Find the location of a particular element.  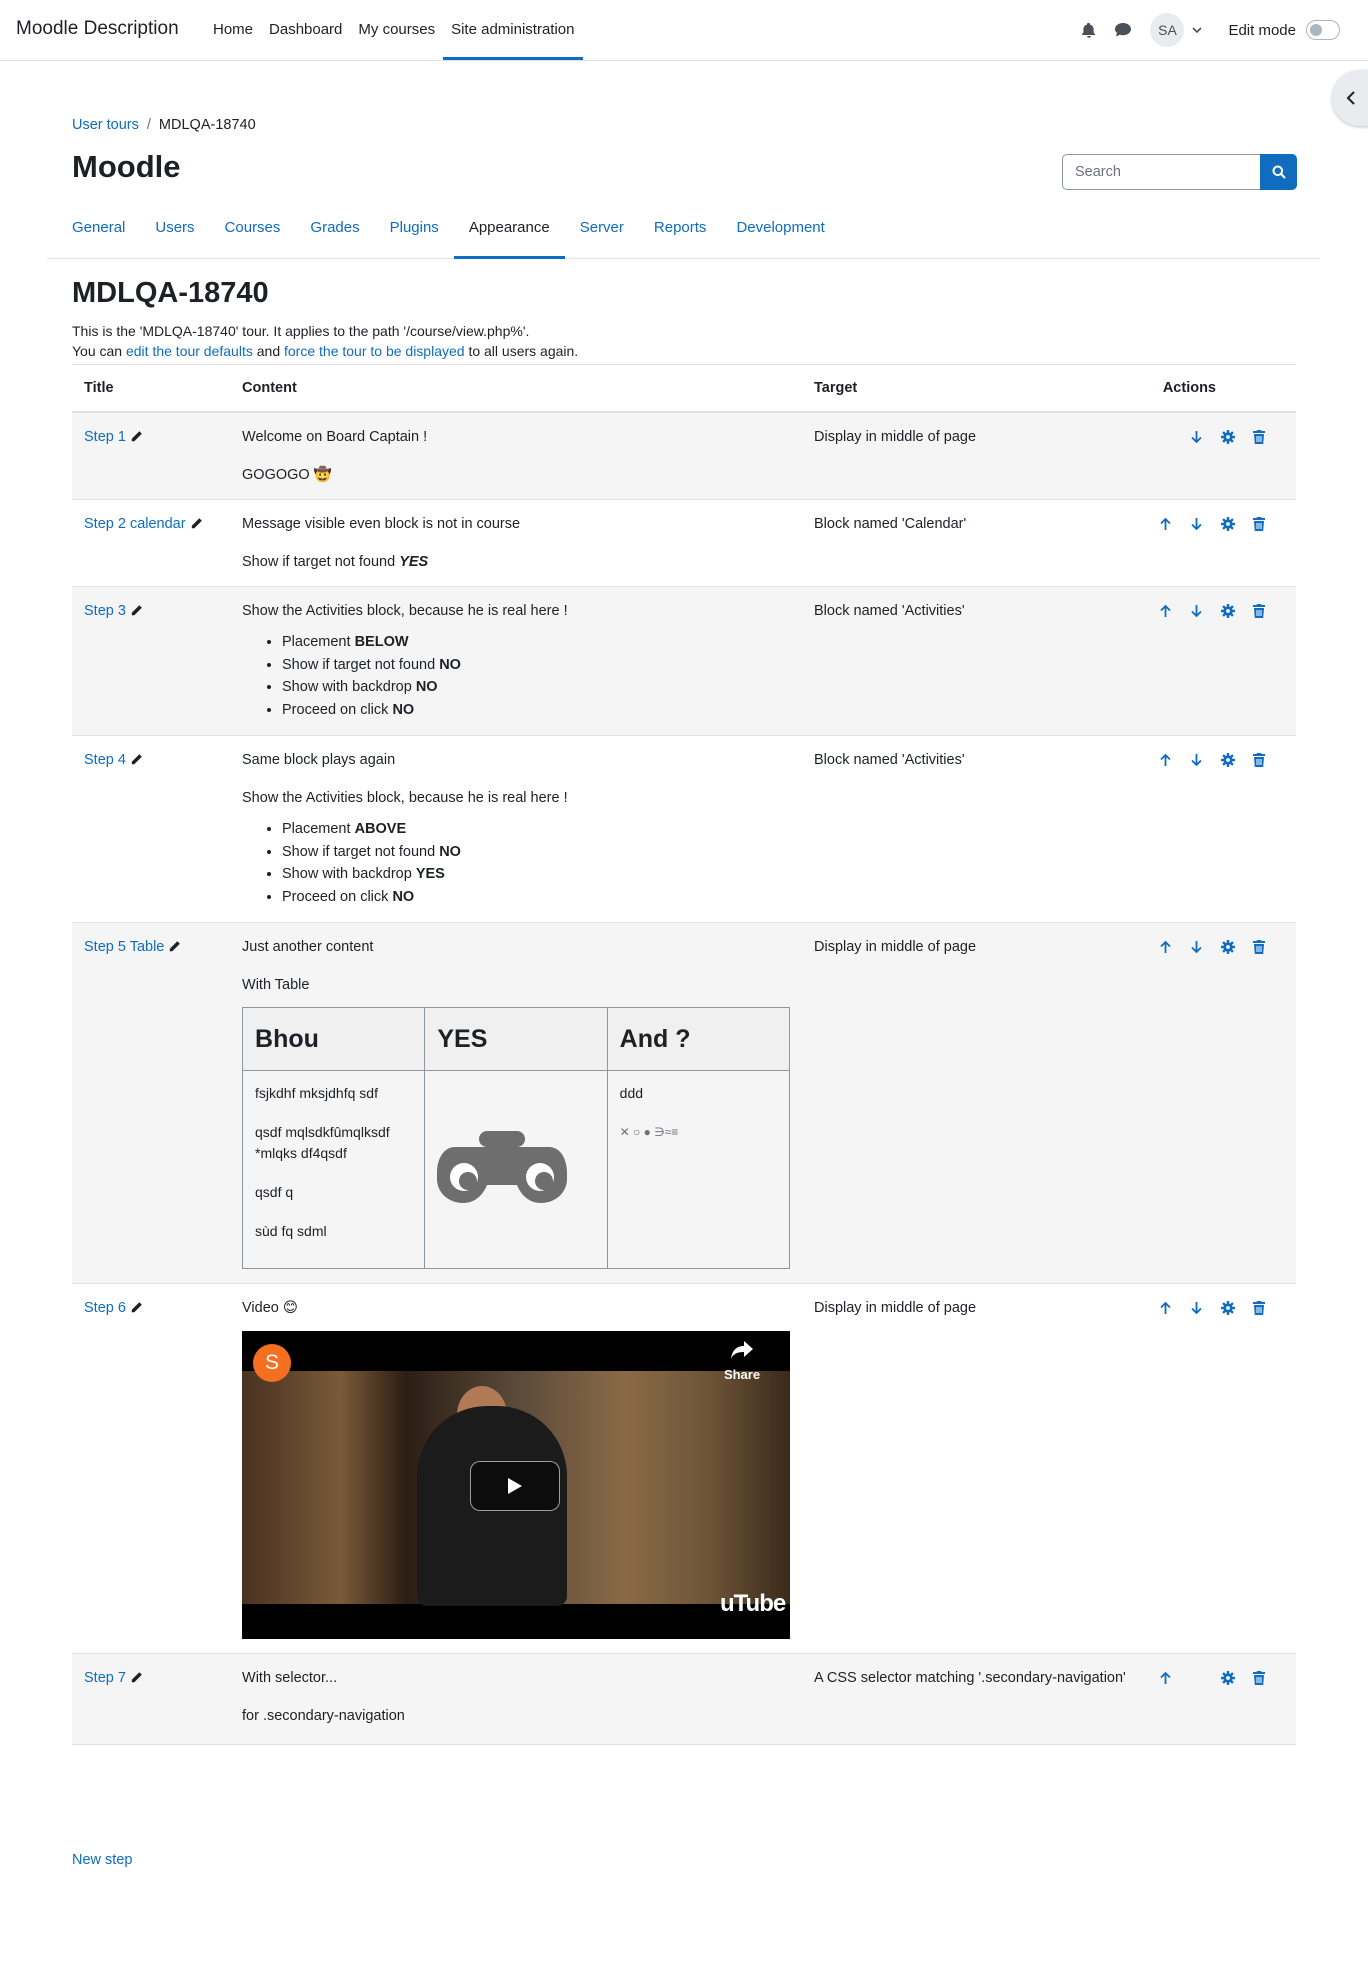

tab-general: General is located at coordinates (106, 234).